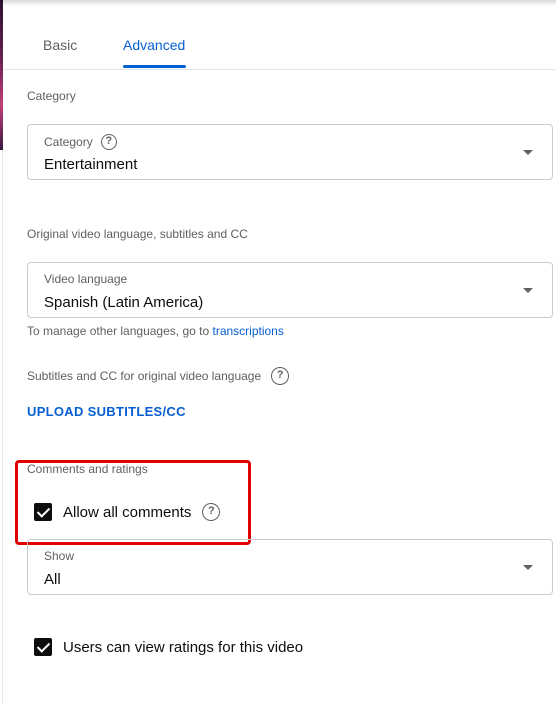 Image resolution: width=556 pixels, height=703 pixels. What do you see at coordinates (247, 331) in the screenshot?
I see `transcriptions-link: transcriptions` at bounding box center [247, 331].